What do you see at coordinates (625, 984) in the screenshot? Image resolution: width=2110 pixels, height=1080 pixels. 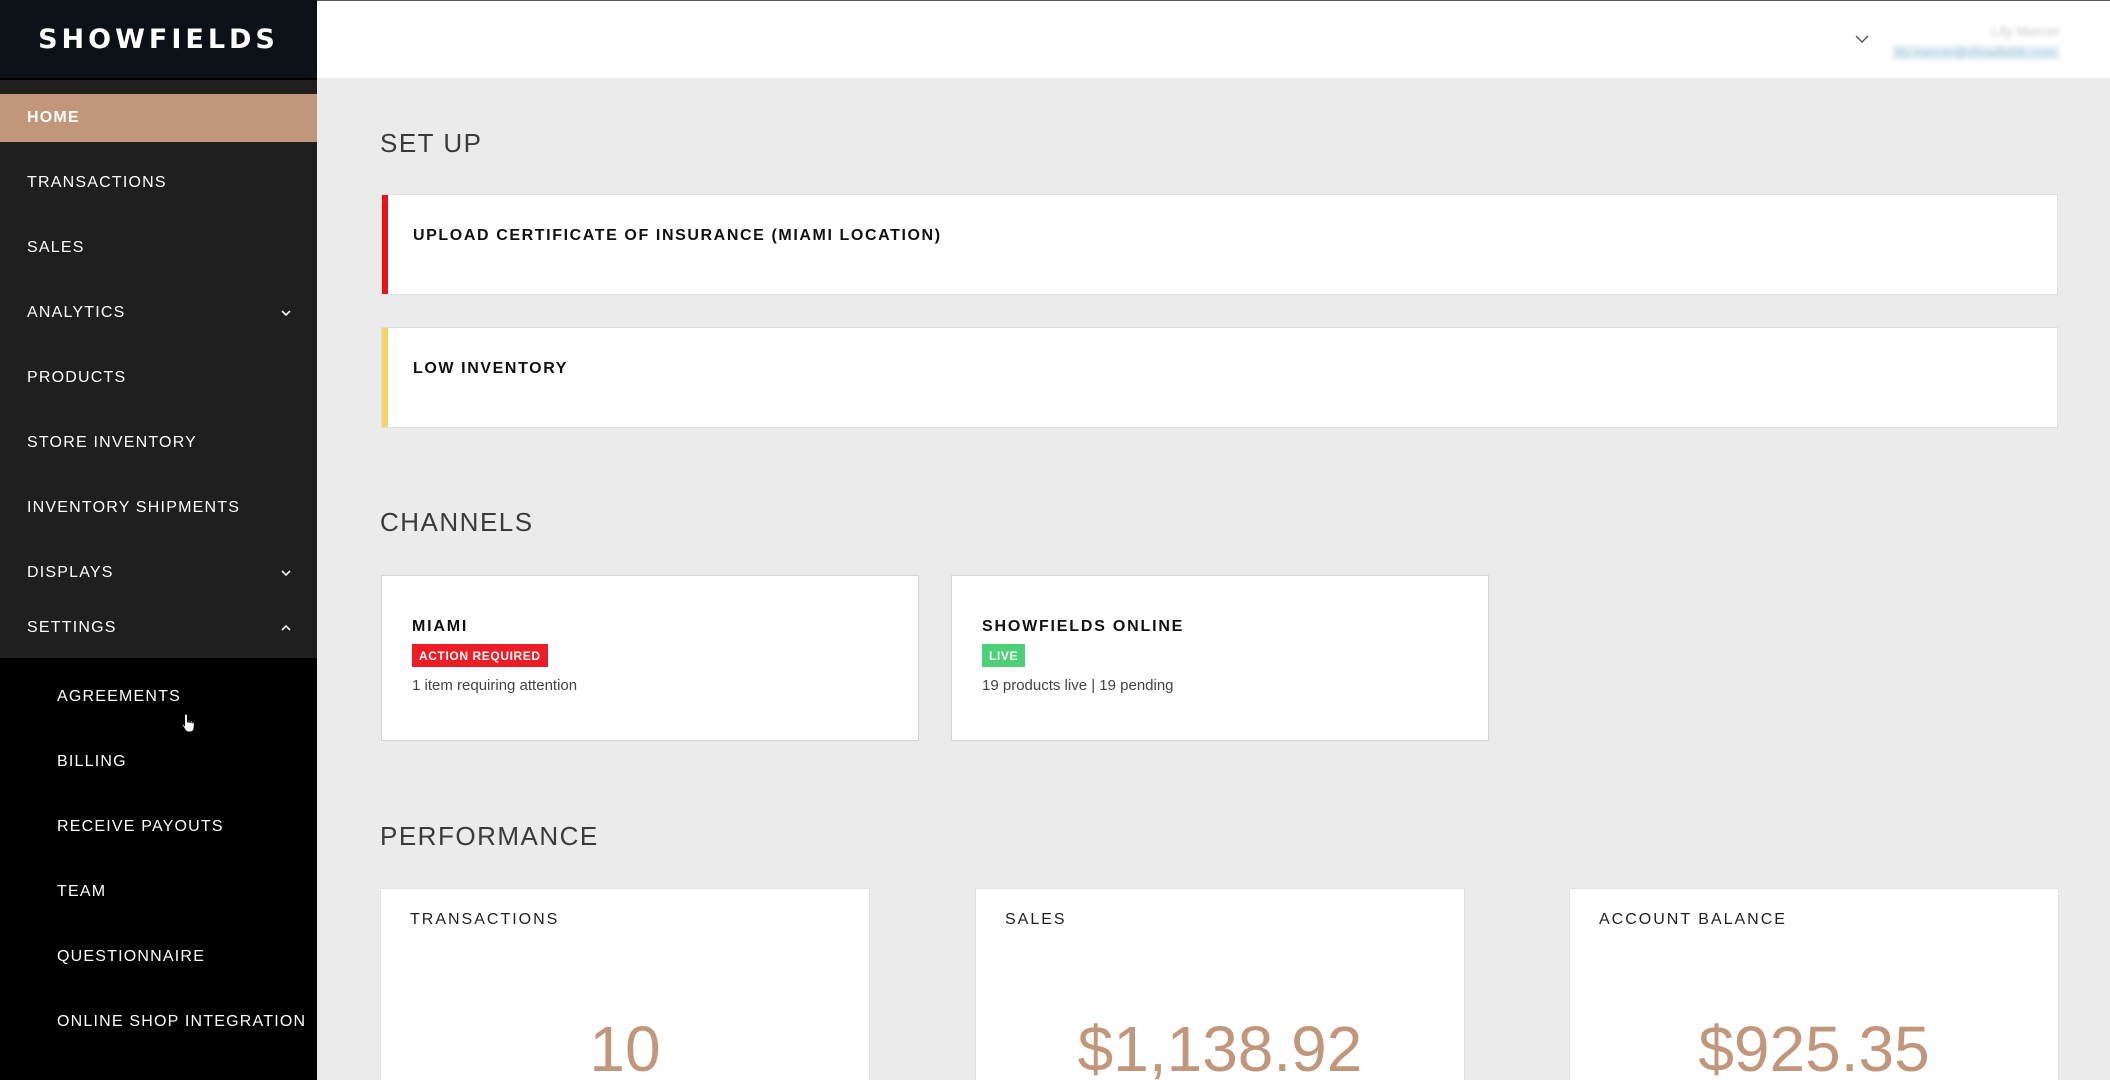 I see `performance-card-transactions: TRANSACTIONS 10` at bounding box center [625, 984].